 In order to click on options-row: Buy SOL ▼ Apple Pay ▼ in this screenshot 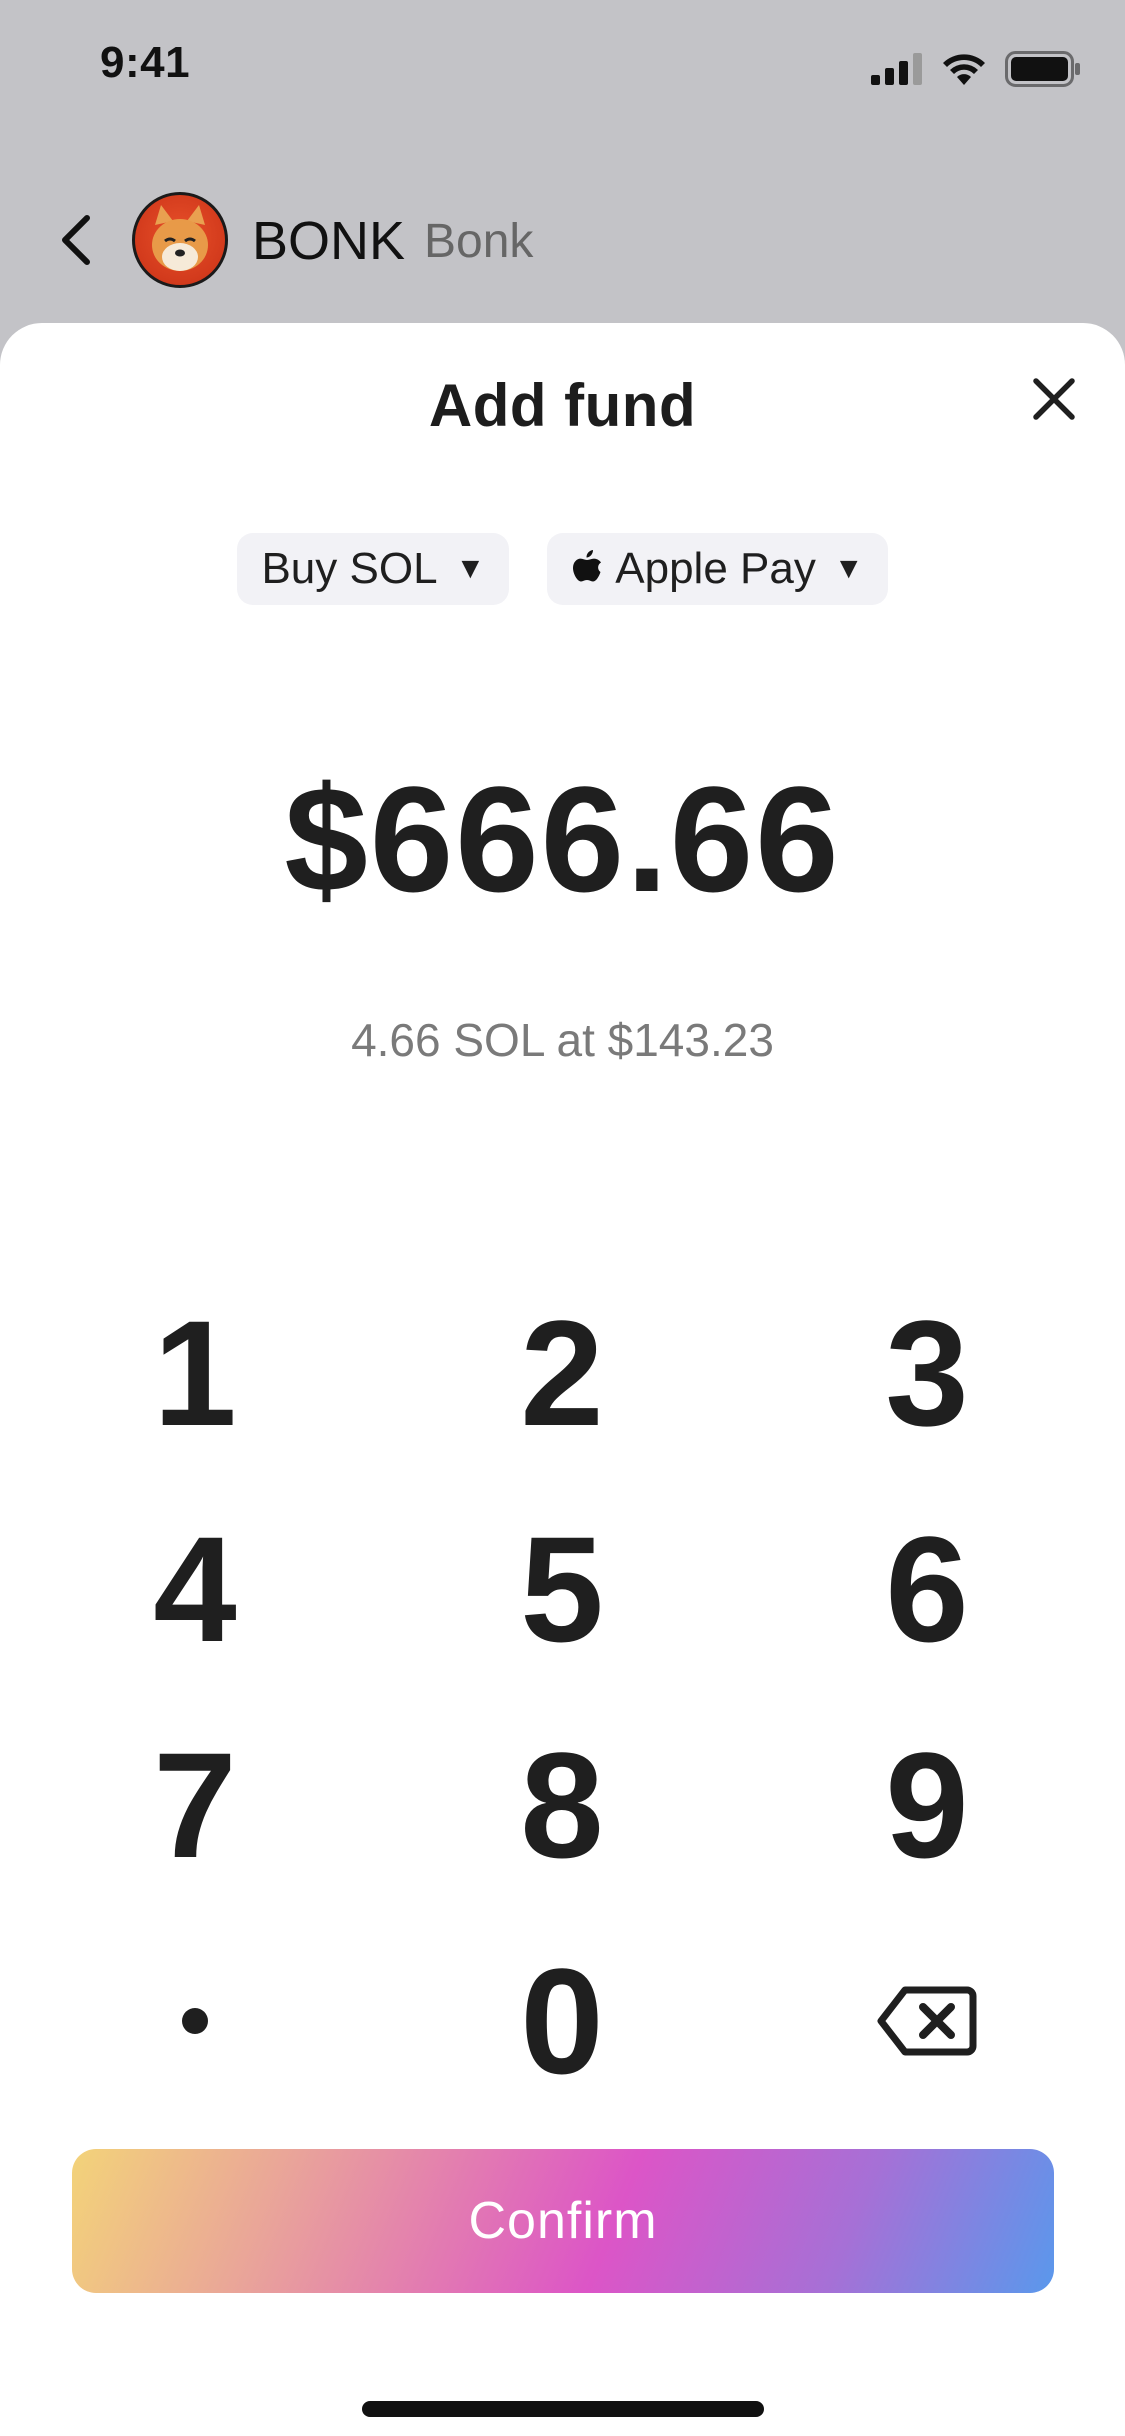, I will do `click(562, 569)`.